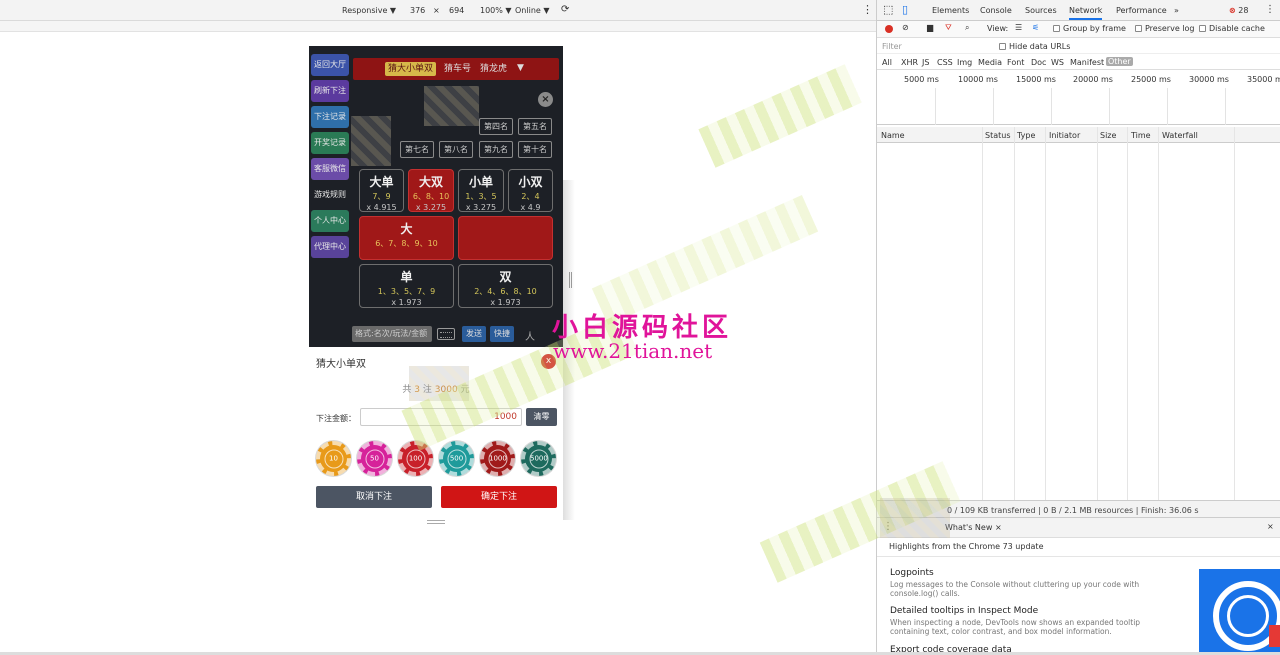  What do you see at coordinates (905, 9) in the screenshot?
I see `device-toggle-icon: ▯` at bounding box center [905, 9].